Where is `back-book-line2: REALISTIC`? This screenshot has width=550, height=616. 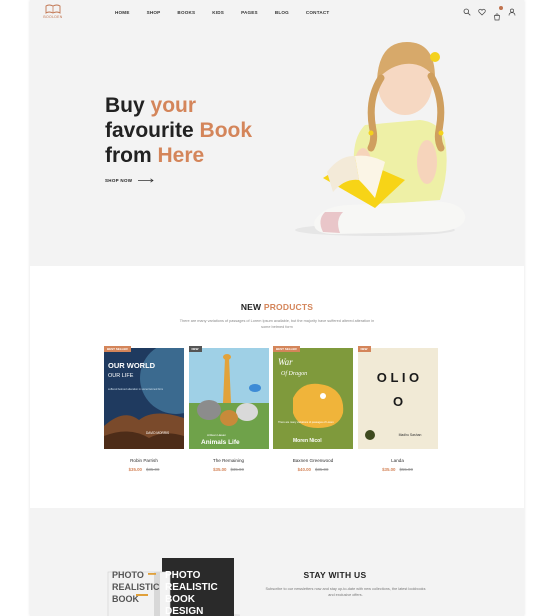 back-book-line2: REALISTIC is located at coordinates (191, 587).